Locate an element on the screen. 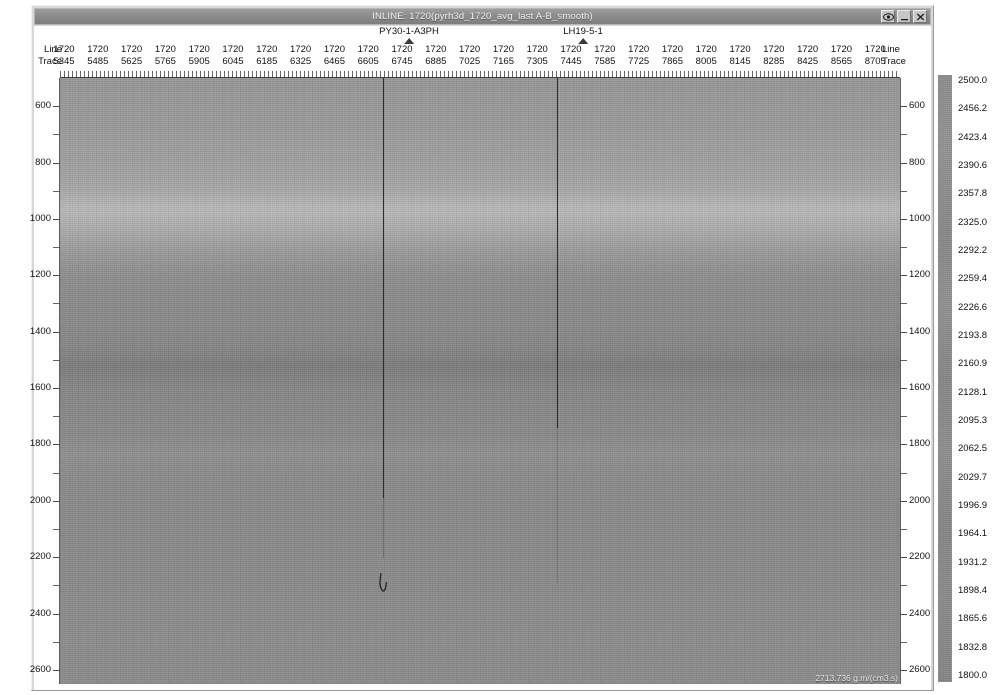 This screenshot has width=1000, height=695. well-track-lh19-5-1-lower is located at coordinates (557, 505).